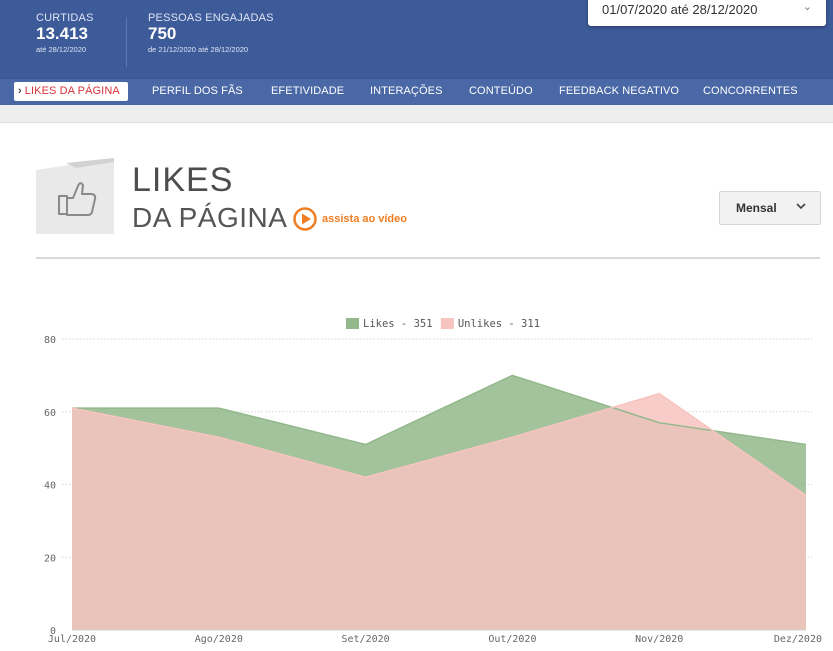  I want to click on chevron-down-icon, so click(801, 206).